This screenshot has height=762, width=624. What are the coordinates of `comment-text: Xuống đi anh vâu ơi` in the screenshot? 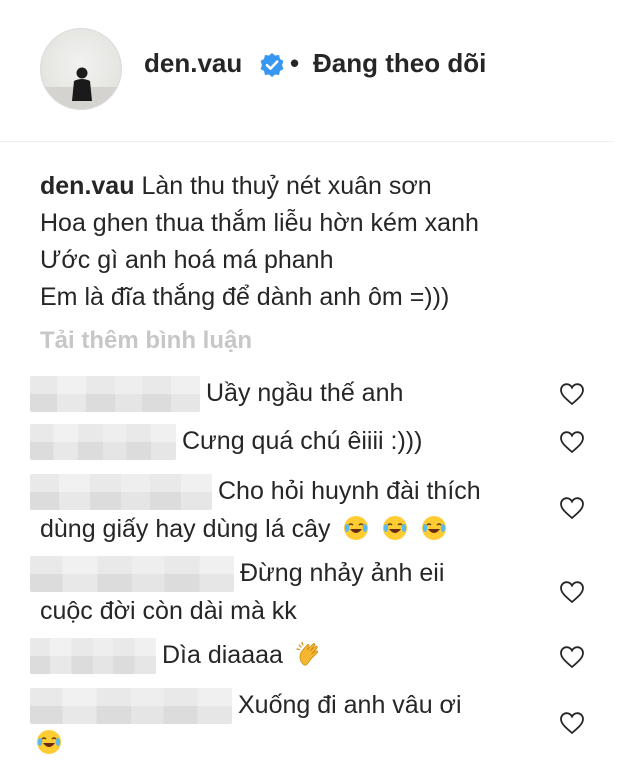 It's located at (350, 705).